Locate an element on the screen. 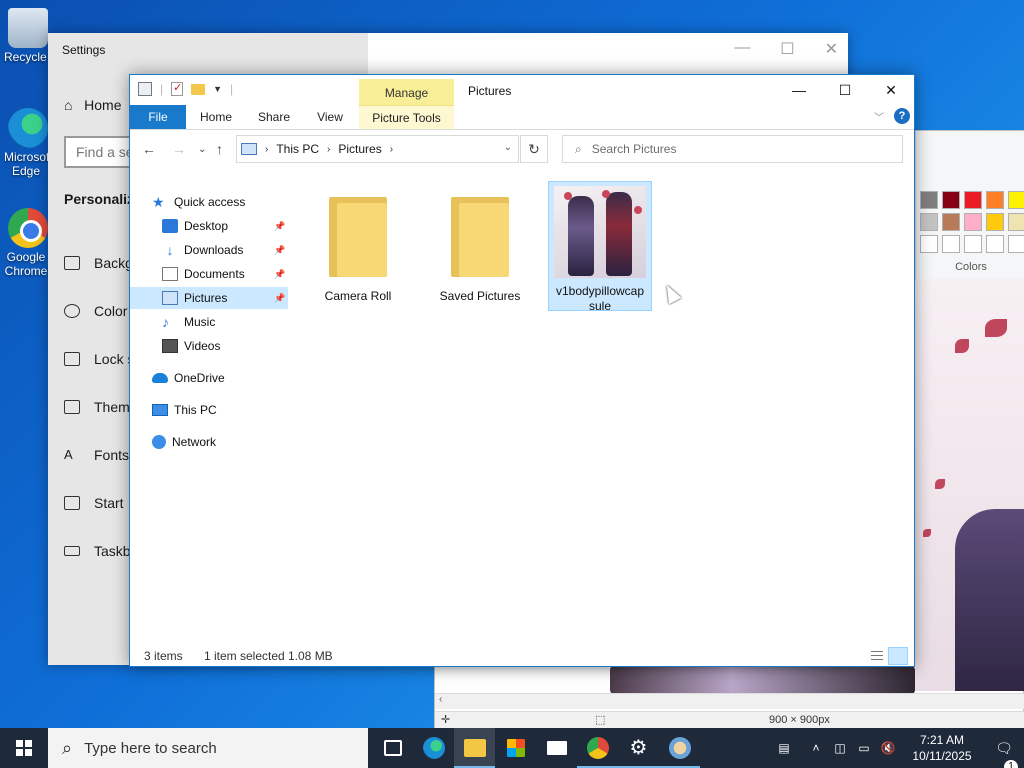 The image size is (1024, 768). address-bar: › This PC › Pictures › ⌄ is located at coordinates (377, 149).